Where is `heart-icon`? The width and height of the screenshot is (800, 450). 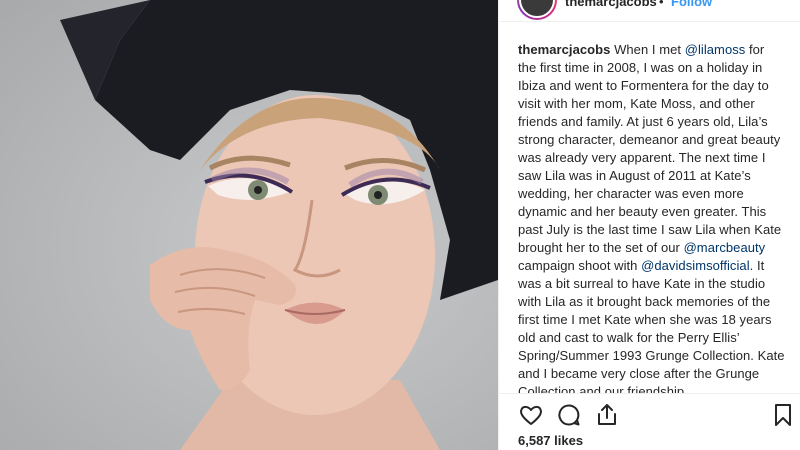
heart-icon is located at coordinates (531, 415).